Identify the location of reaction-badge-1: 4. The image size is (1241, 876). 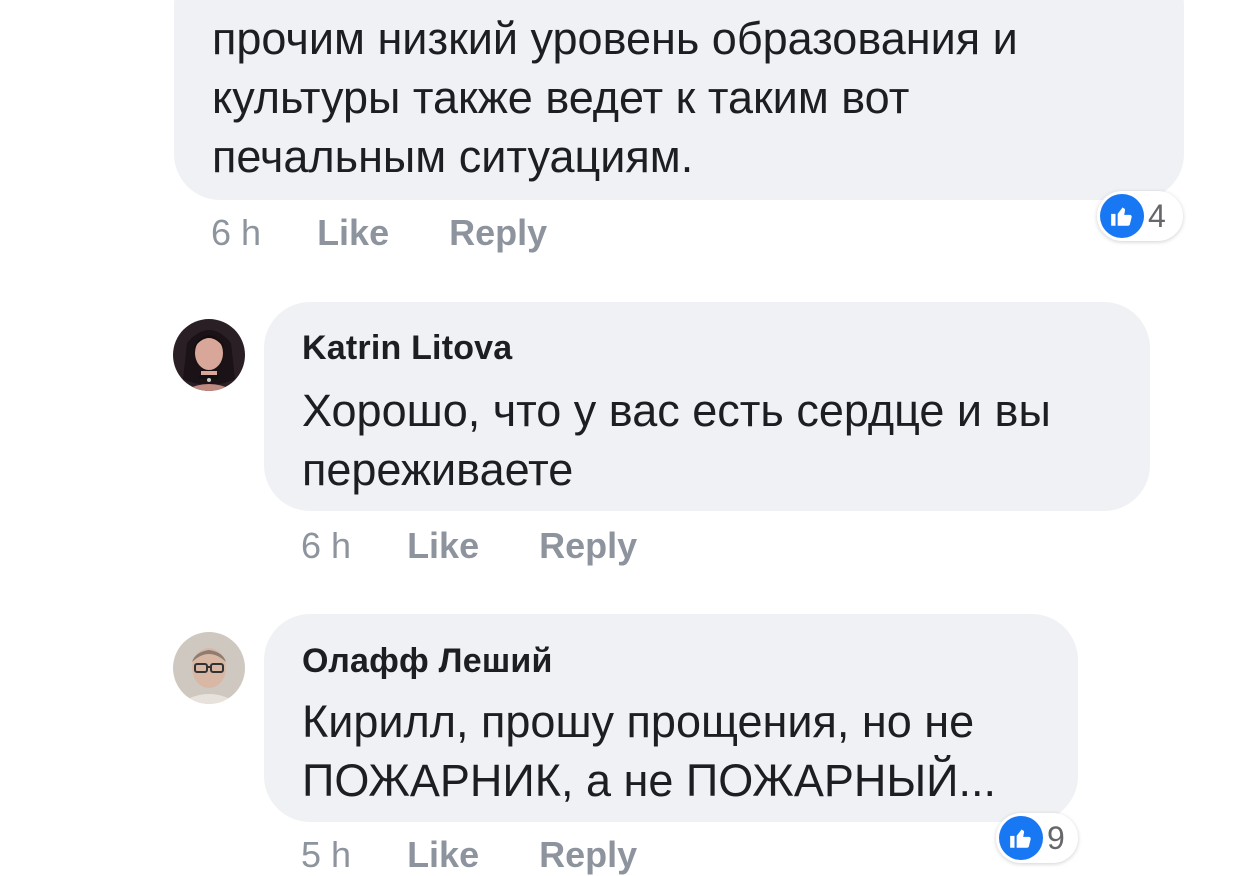
(1140, 216).